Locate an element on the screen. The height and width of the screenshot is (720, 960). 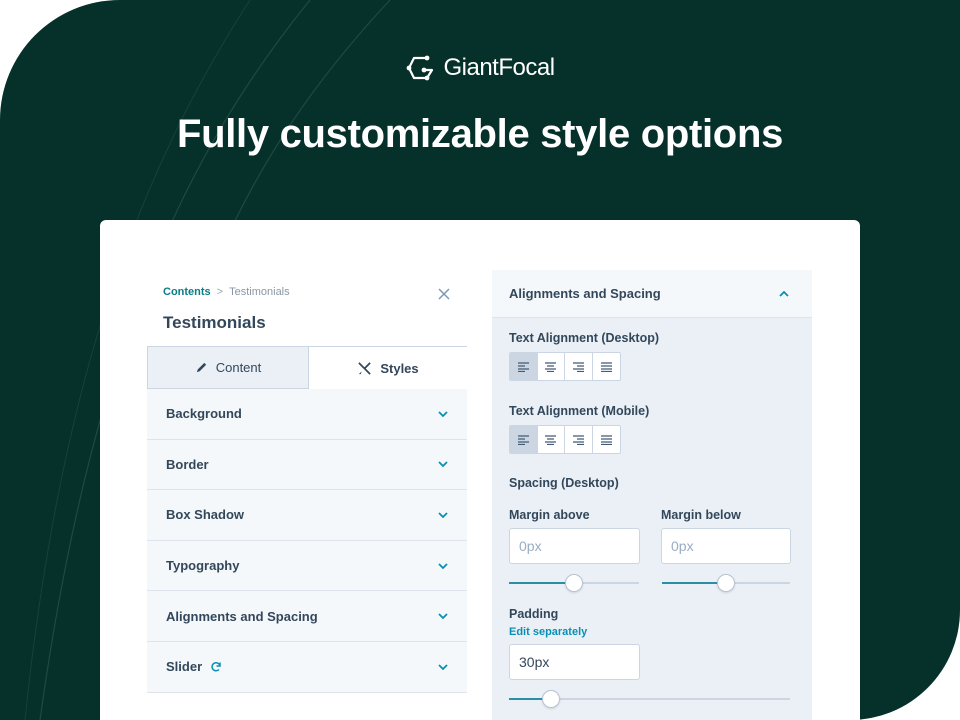
tab-content-label: Content is located at coordinates (238, 367).